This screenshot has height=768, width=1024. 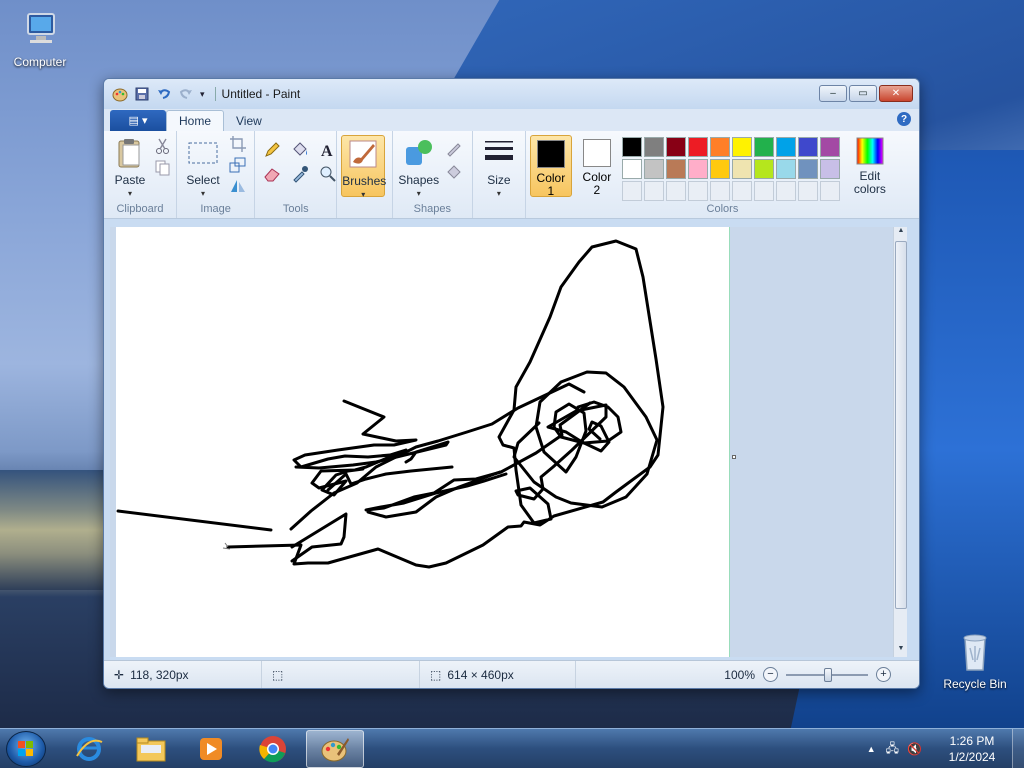 I want to click on vertical-scrollbar: ▲ ▼, so click(x=900, y=442).